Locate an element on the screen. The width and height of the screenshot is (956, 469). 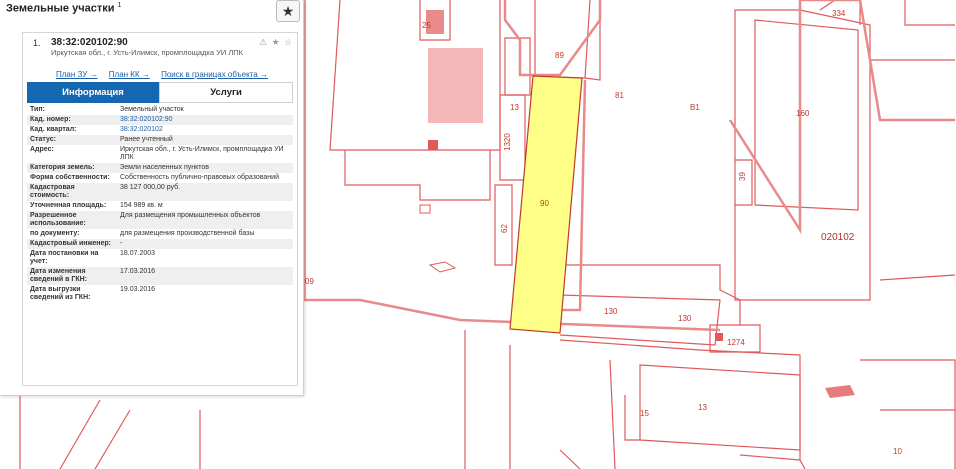
table-row: Кад. номер: 38:32:020102:90 is located at coordinates (160, 120).